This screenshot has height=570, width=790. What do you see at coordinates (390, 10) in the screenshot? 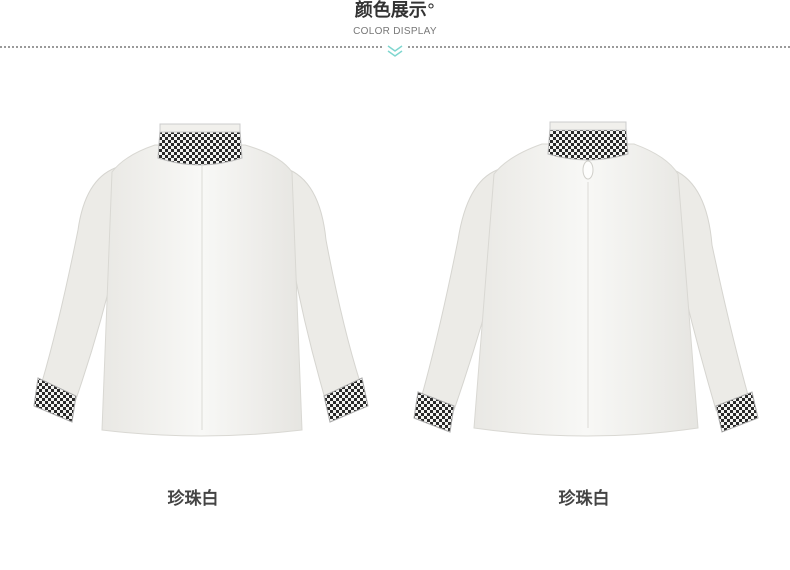
I see `section-title-text: 颜色展示` at bounding box center [390, 10].